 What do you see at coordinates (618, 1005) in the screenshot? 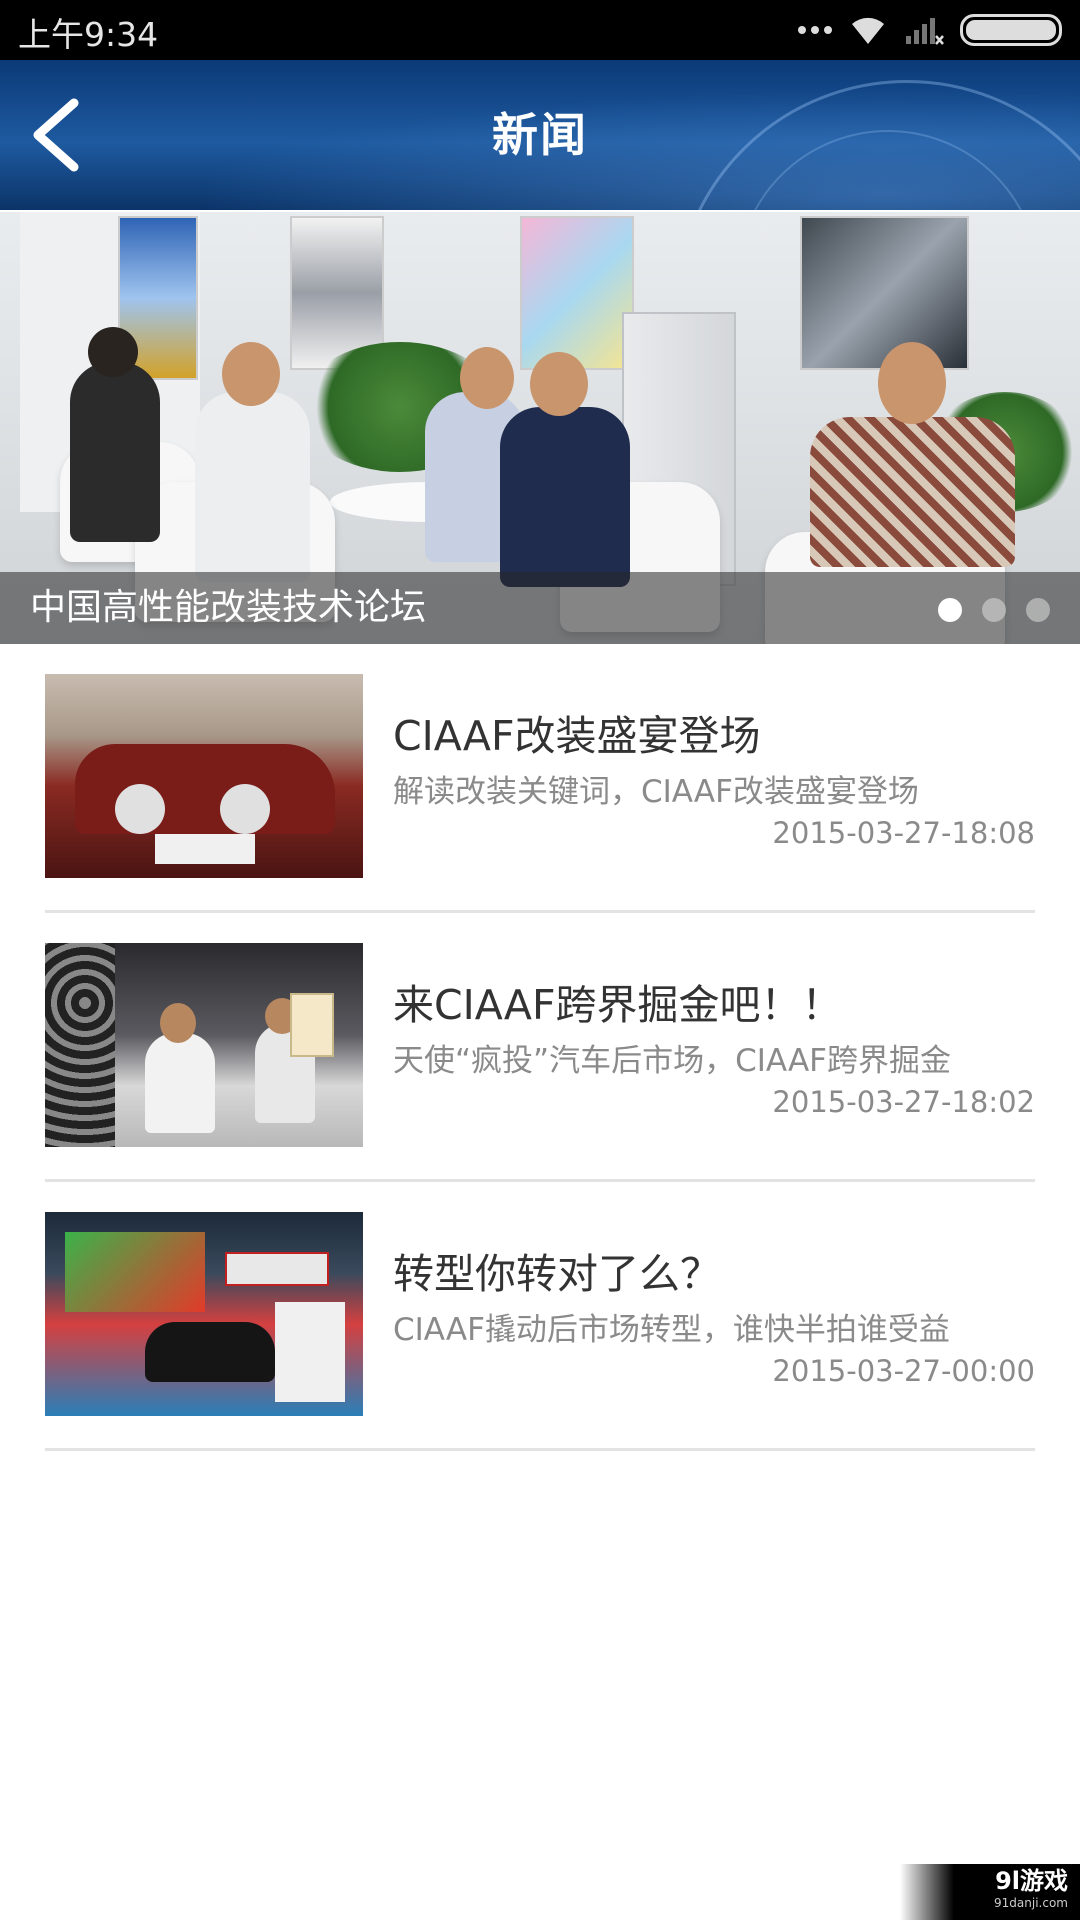
I see `news-title: 来CIAAF跨界掘金吧！！` at bounding box center [618, 1005].